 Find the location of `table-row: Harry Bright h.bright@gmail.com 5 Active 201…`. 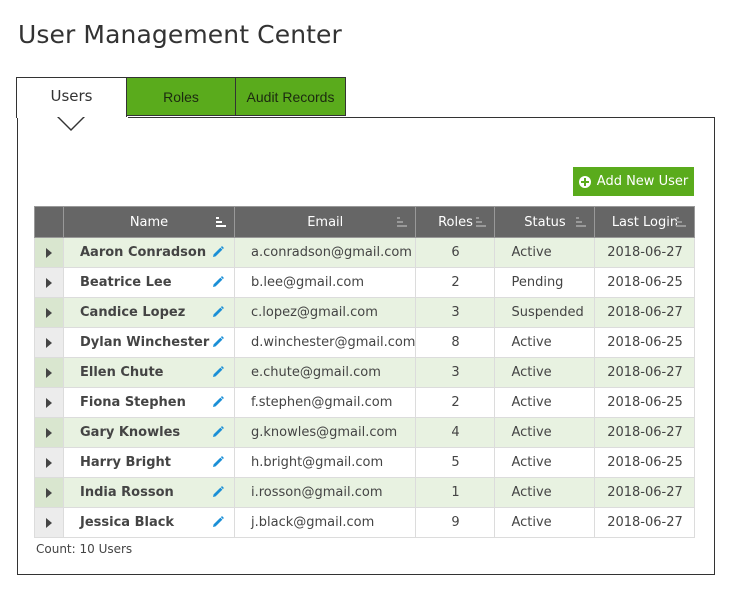

table-row: Harry Bright h.bright@gmail.com 5 Active 201… is located at coordinates (365, 462).